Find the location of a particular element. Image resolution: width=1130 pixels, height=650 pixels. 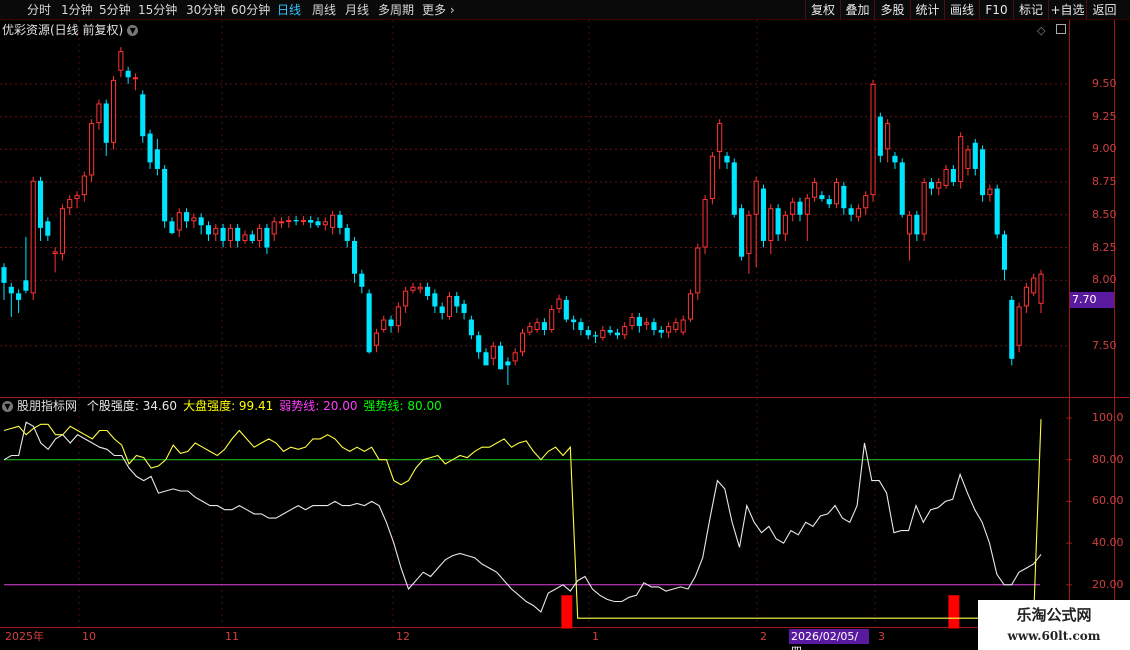

indicator-name: 股朋指标网 is located at coordinates (47, 406).